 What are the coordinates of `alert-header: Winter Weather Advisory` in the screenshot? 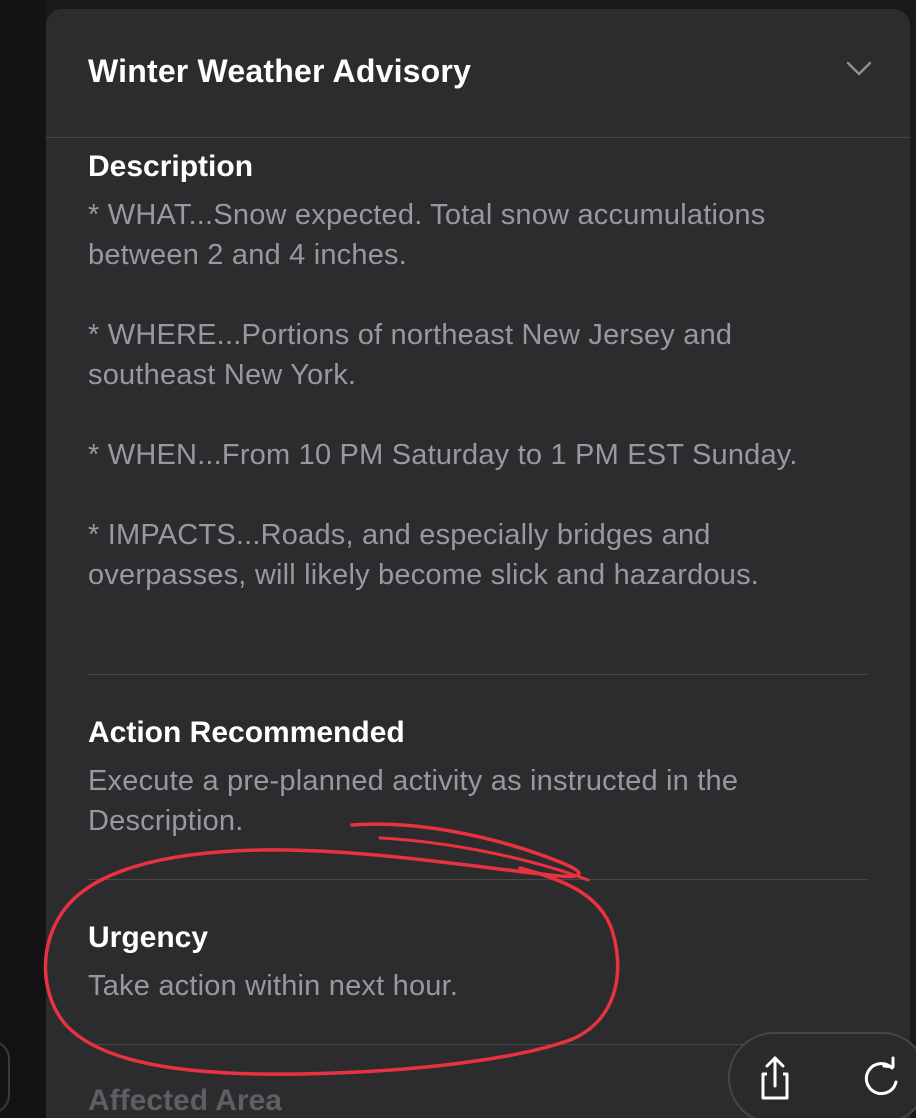 It's located at (478, 73).